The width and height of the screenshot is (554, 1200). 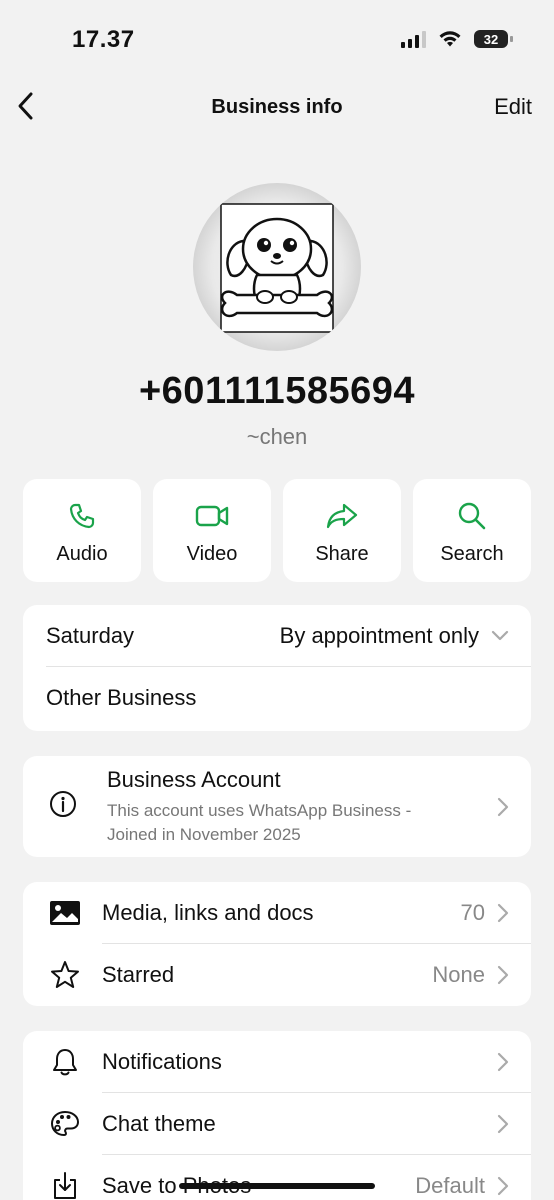 I want to click on media-card: Media, links and docs 70 Starred None, so click(x=277, y=944).